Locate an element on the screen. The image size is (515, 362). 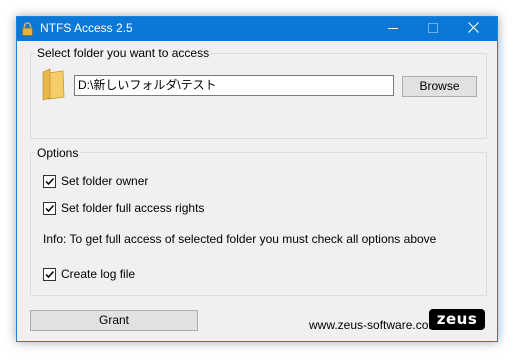
full-access-label: Set folder full access rights is located at coordinates (133, 208).